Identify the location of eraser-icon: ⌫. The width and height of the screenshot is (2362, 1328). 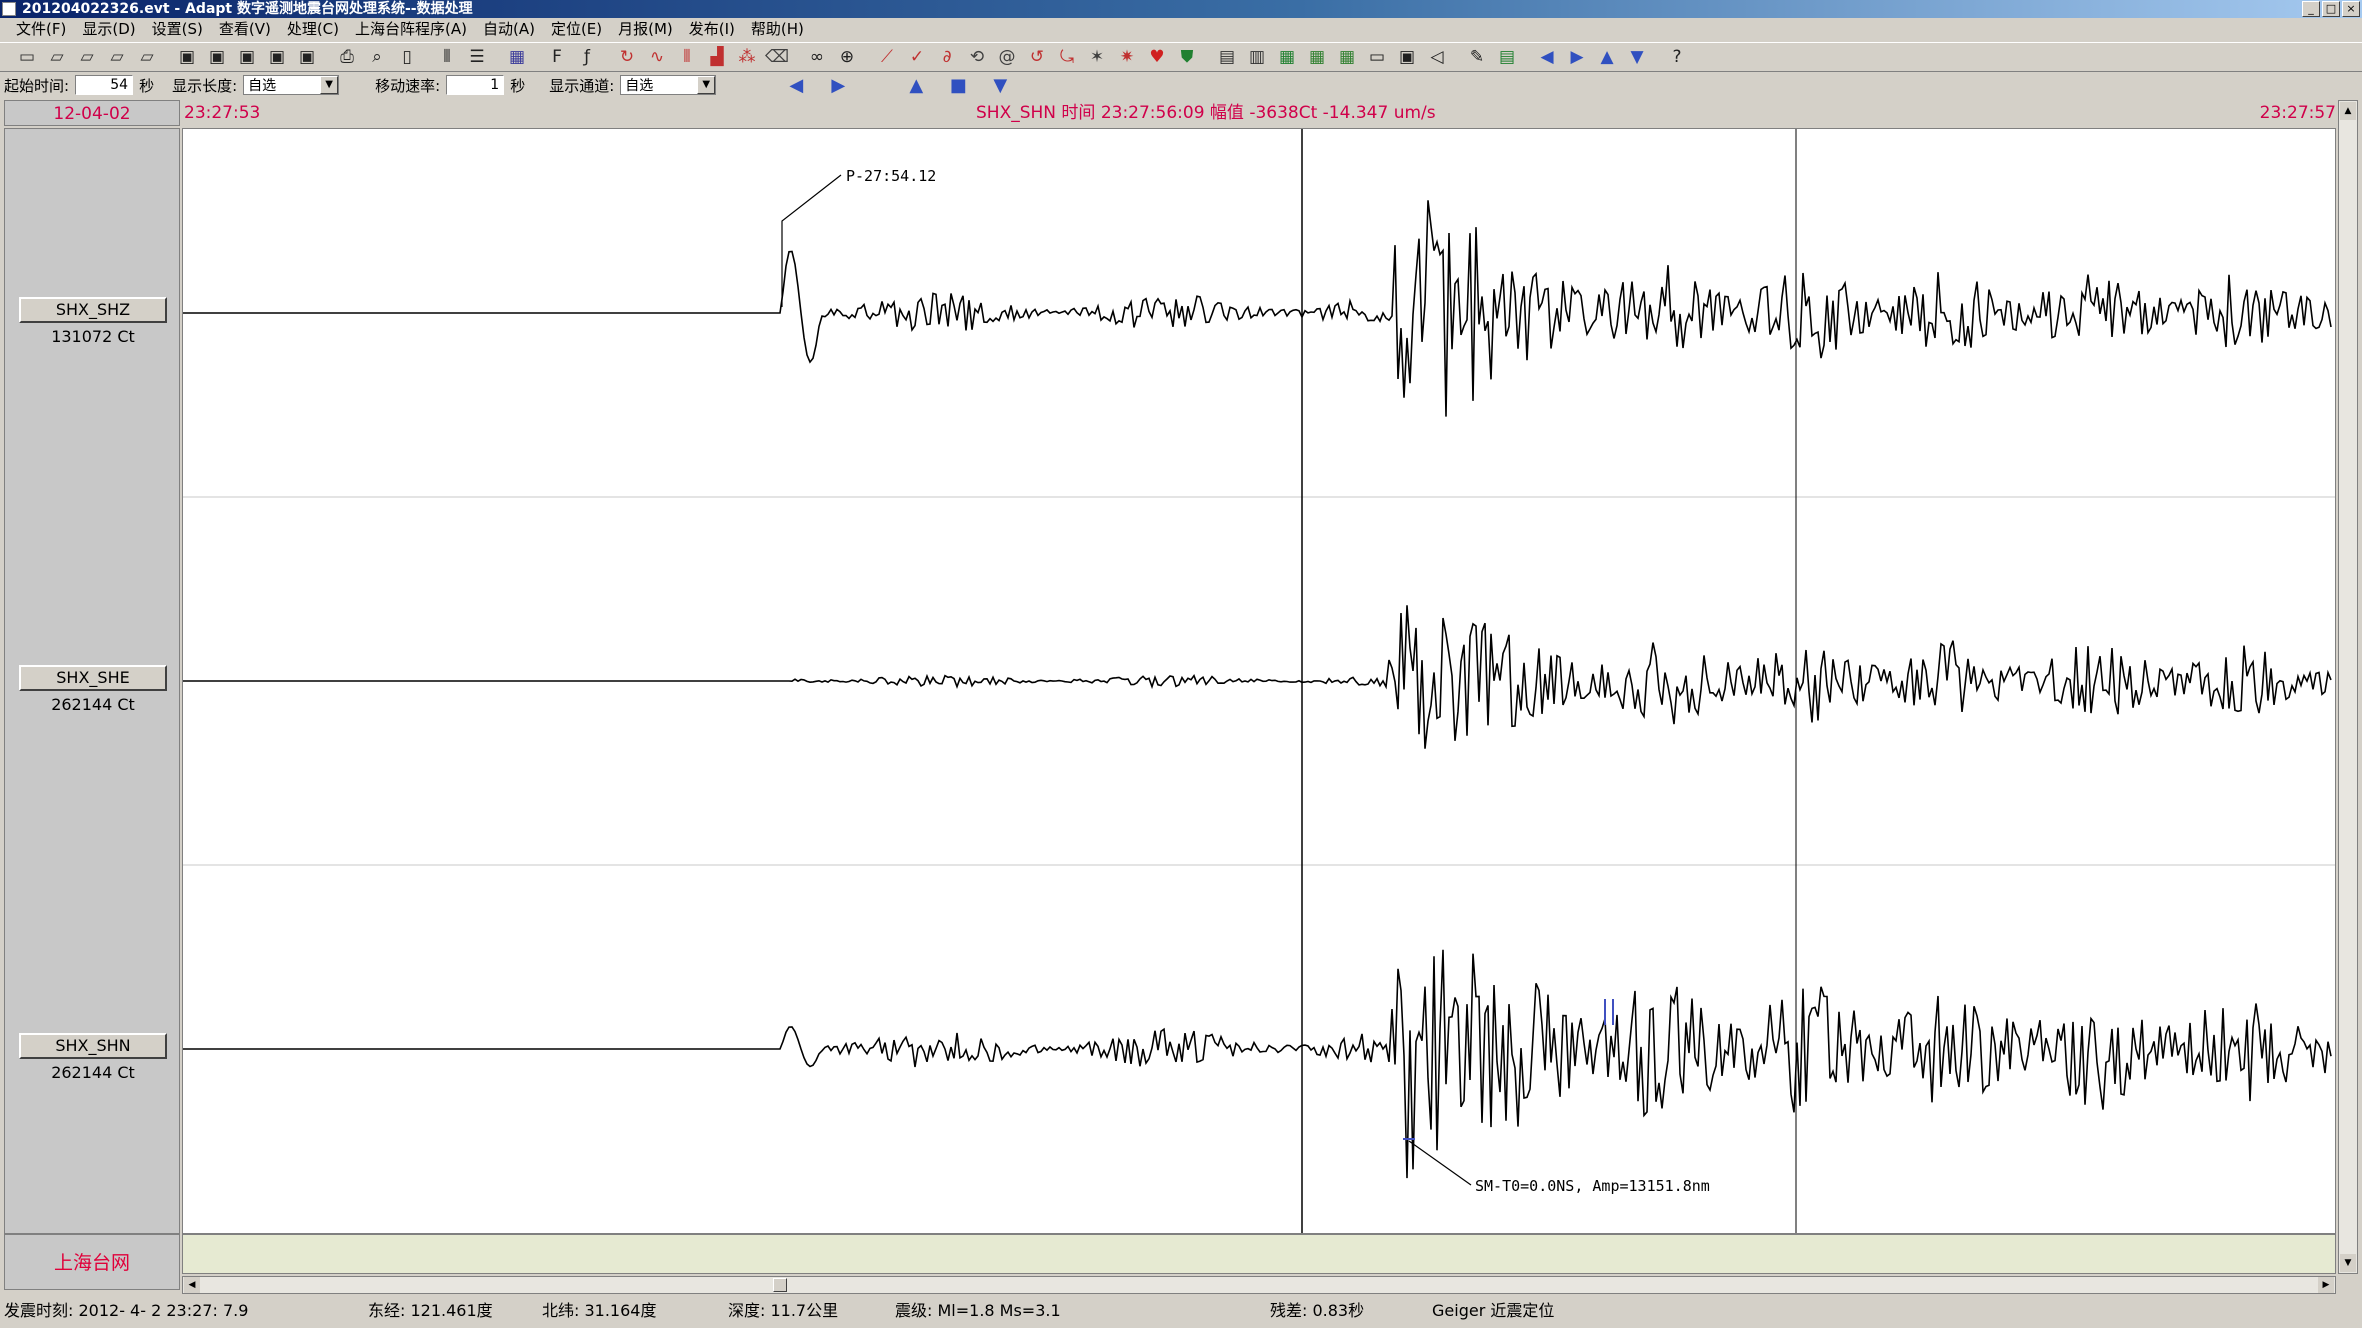
(777, 57).